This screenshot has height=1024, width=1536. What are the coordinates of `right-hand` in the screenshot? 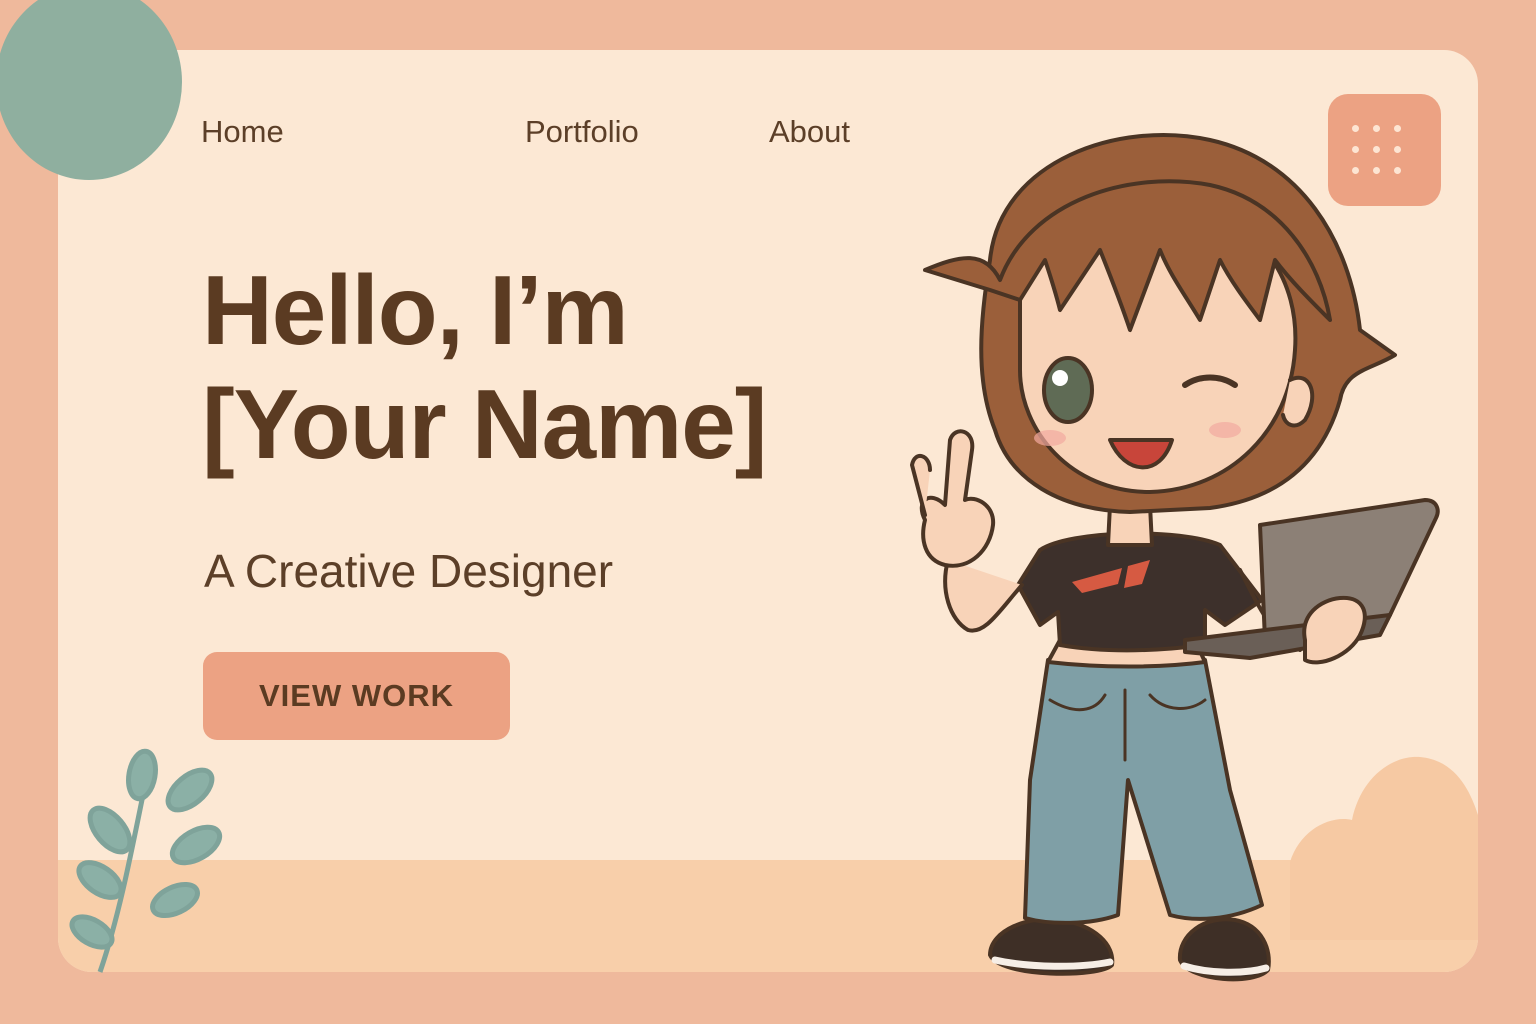 It's located at (1334, 630).